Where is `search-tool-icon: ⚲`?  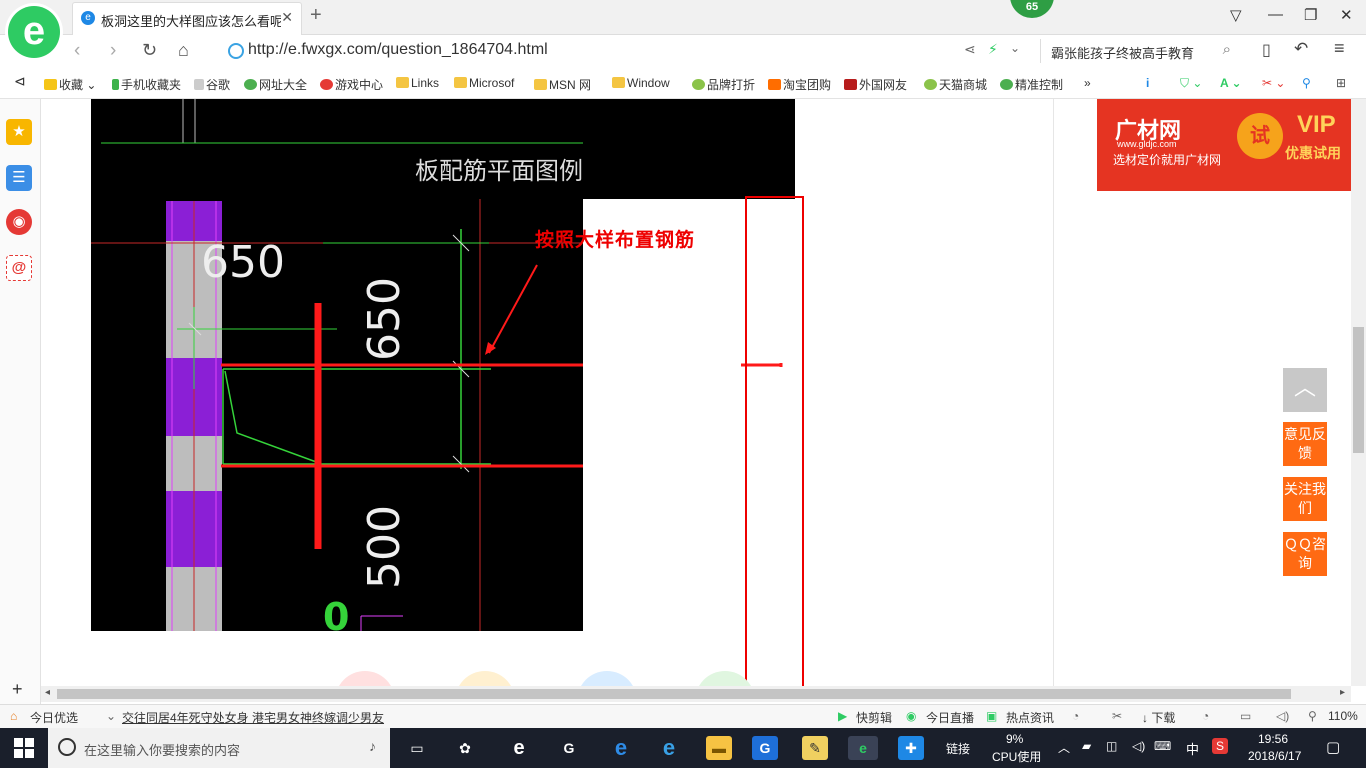 search-tool-icon: ⚲ is located at coordinates (1306, 83).